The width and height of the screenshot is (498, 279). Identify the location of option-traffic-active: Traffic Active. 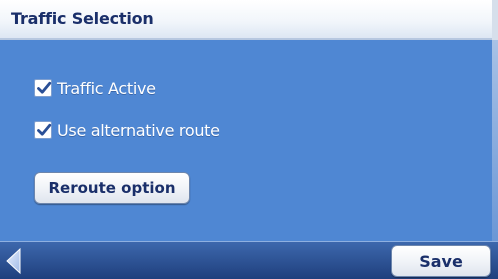
(95, 88).